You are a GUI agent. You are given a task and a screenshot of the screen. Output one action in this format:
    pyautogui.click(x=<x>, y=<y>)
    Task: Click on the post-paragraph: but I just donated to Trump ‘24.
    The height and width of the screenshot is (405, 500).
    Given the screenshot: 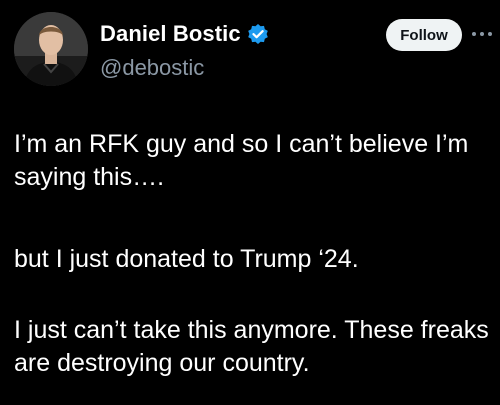 What is the action you would take?
    pyautogui.click(x=186, y=259)
    